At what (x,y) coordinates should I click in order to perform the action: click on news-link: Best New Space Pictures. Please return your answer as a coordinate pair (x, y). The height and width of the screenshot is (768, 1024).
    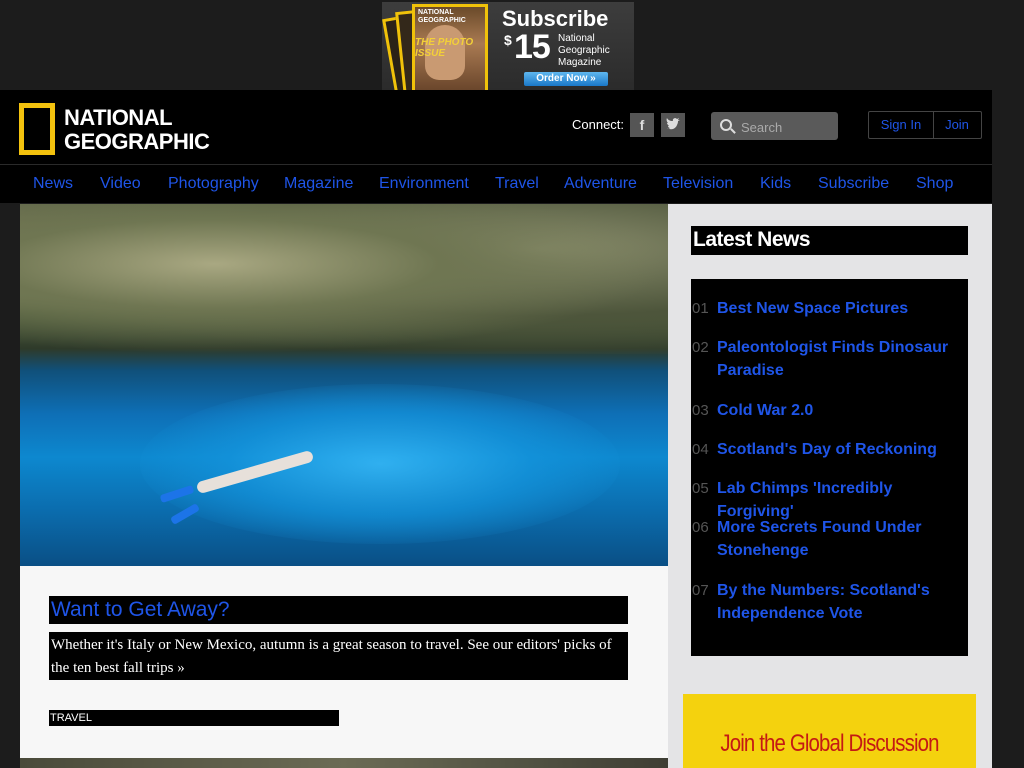
    Looking at the image, I should click on (843, 308).